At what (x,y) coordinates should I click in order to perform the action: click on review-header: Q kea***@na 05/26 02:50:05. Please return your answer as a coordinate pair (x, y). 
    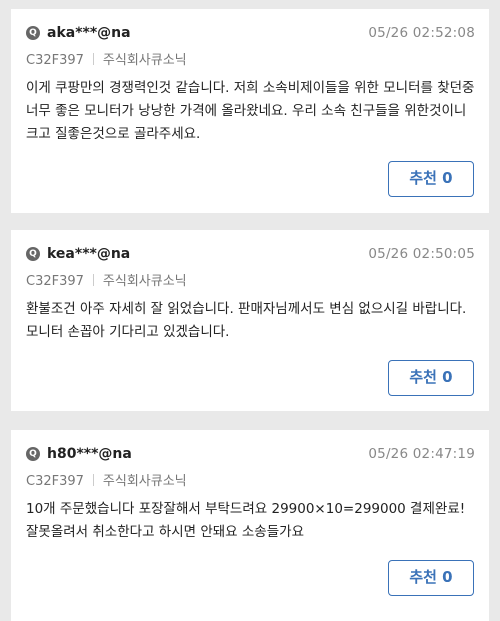
    Looking at the image, I should click on (250, 254).